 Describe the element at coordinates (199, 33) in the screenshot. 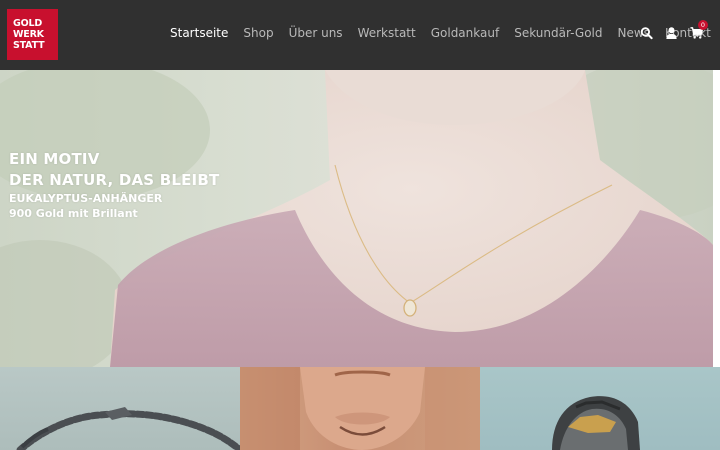

I see `nav-item-startseite: Startseite` at that location.